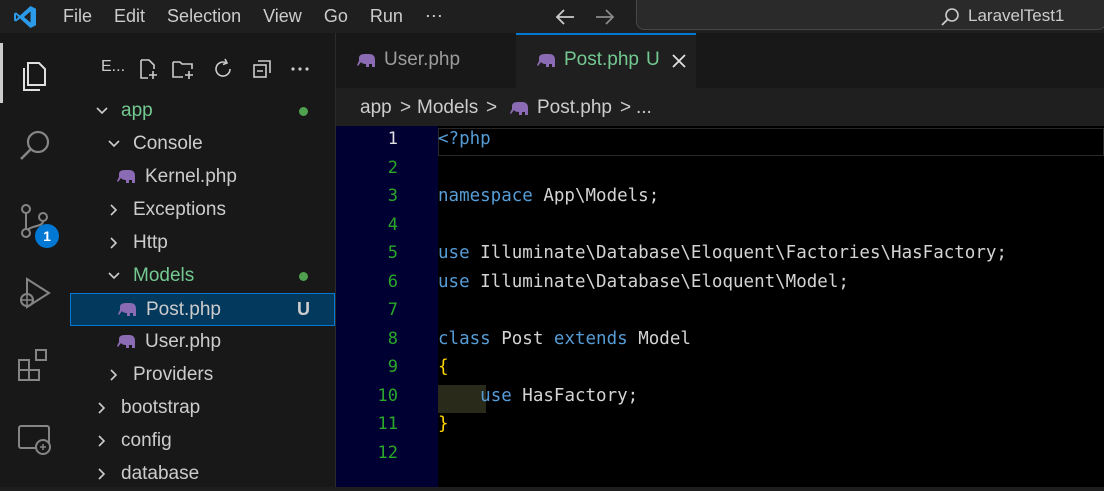 The width and height of the screenshot is (1104, 491). I want to click on search-icon, so click(950, 17).